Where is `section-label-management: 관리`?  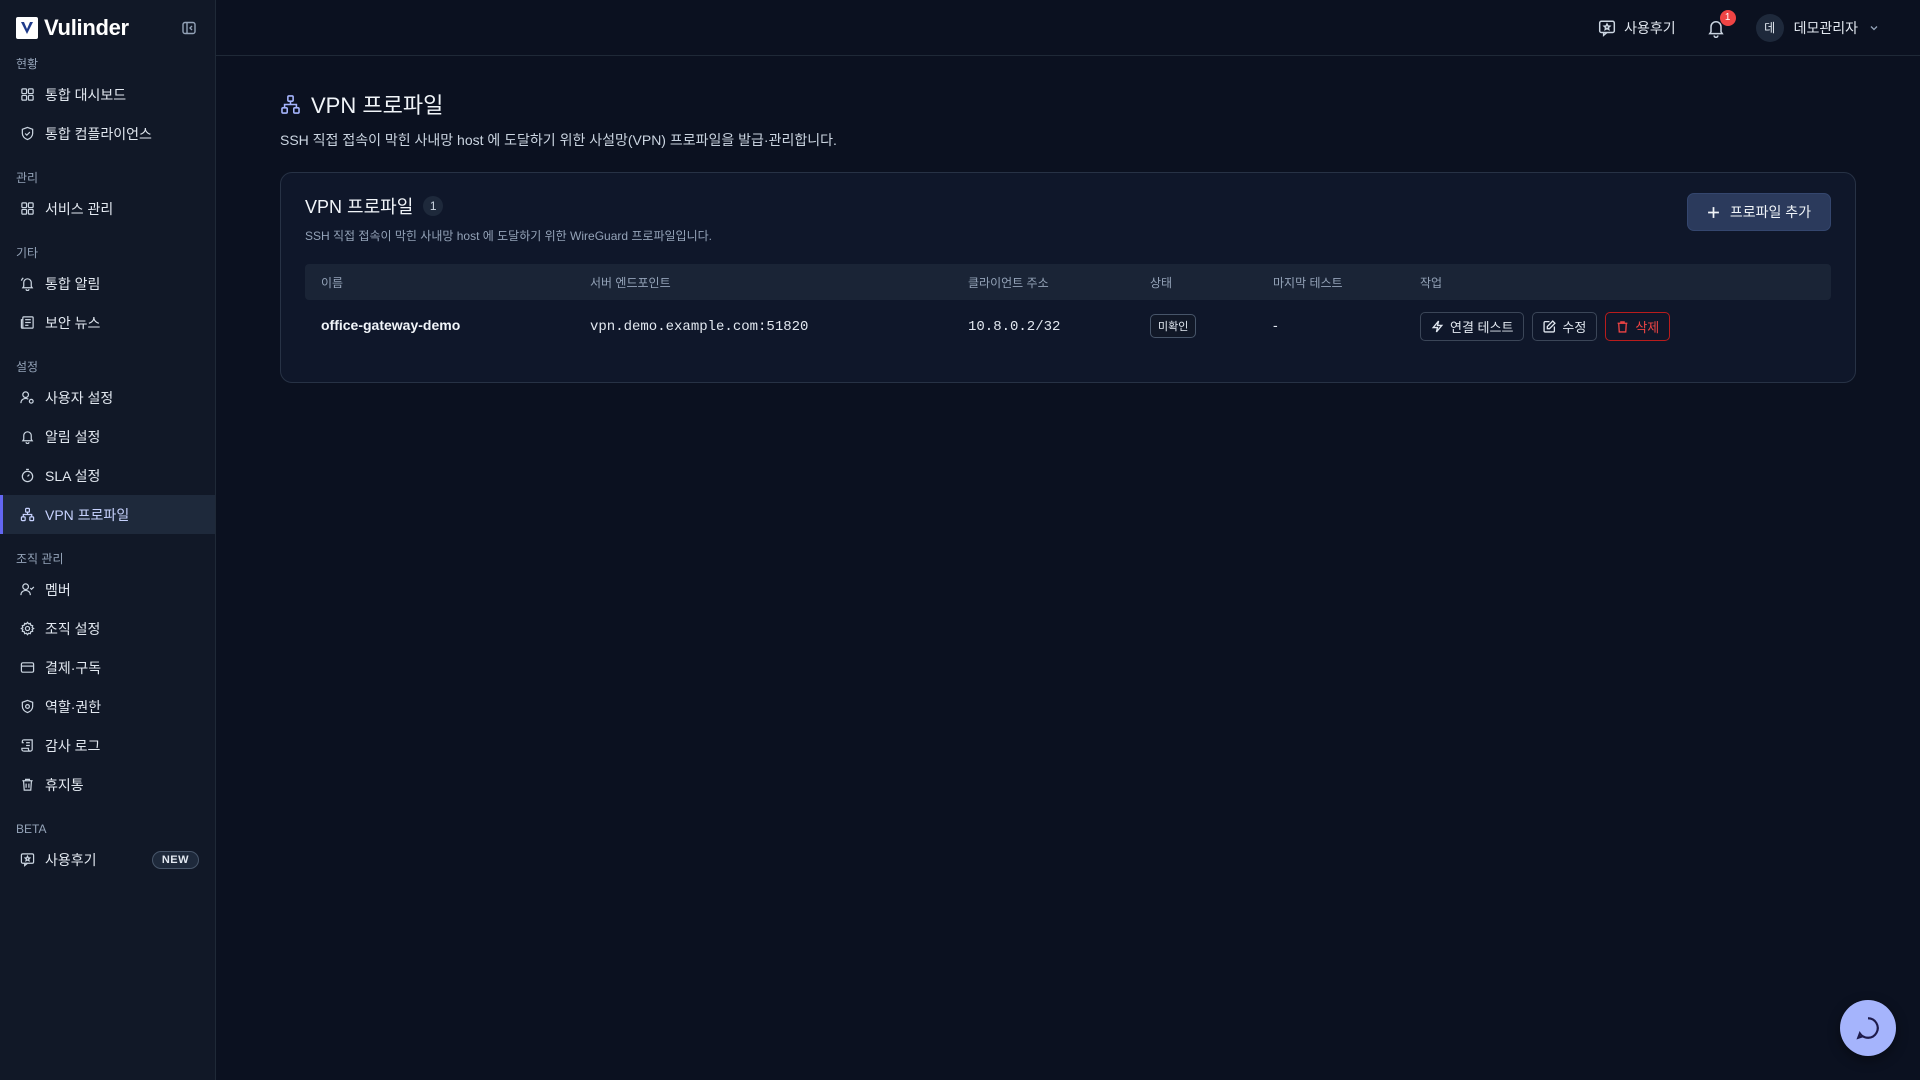
section-label-management: 관리 is located at coordinates (27, 178).